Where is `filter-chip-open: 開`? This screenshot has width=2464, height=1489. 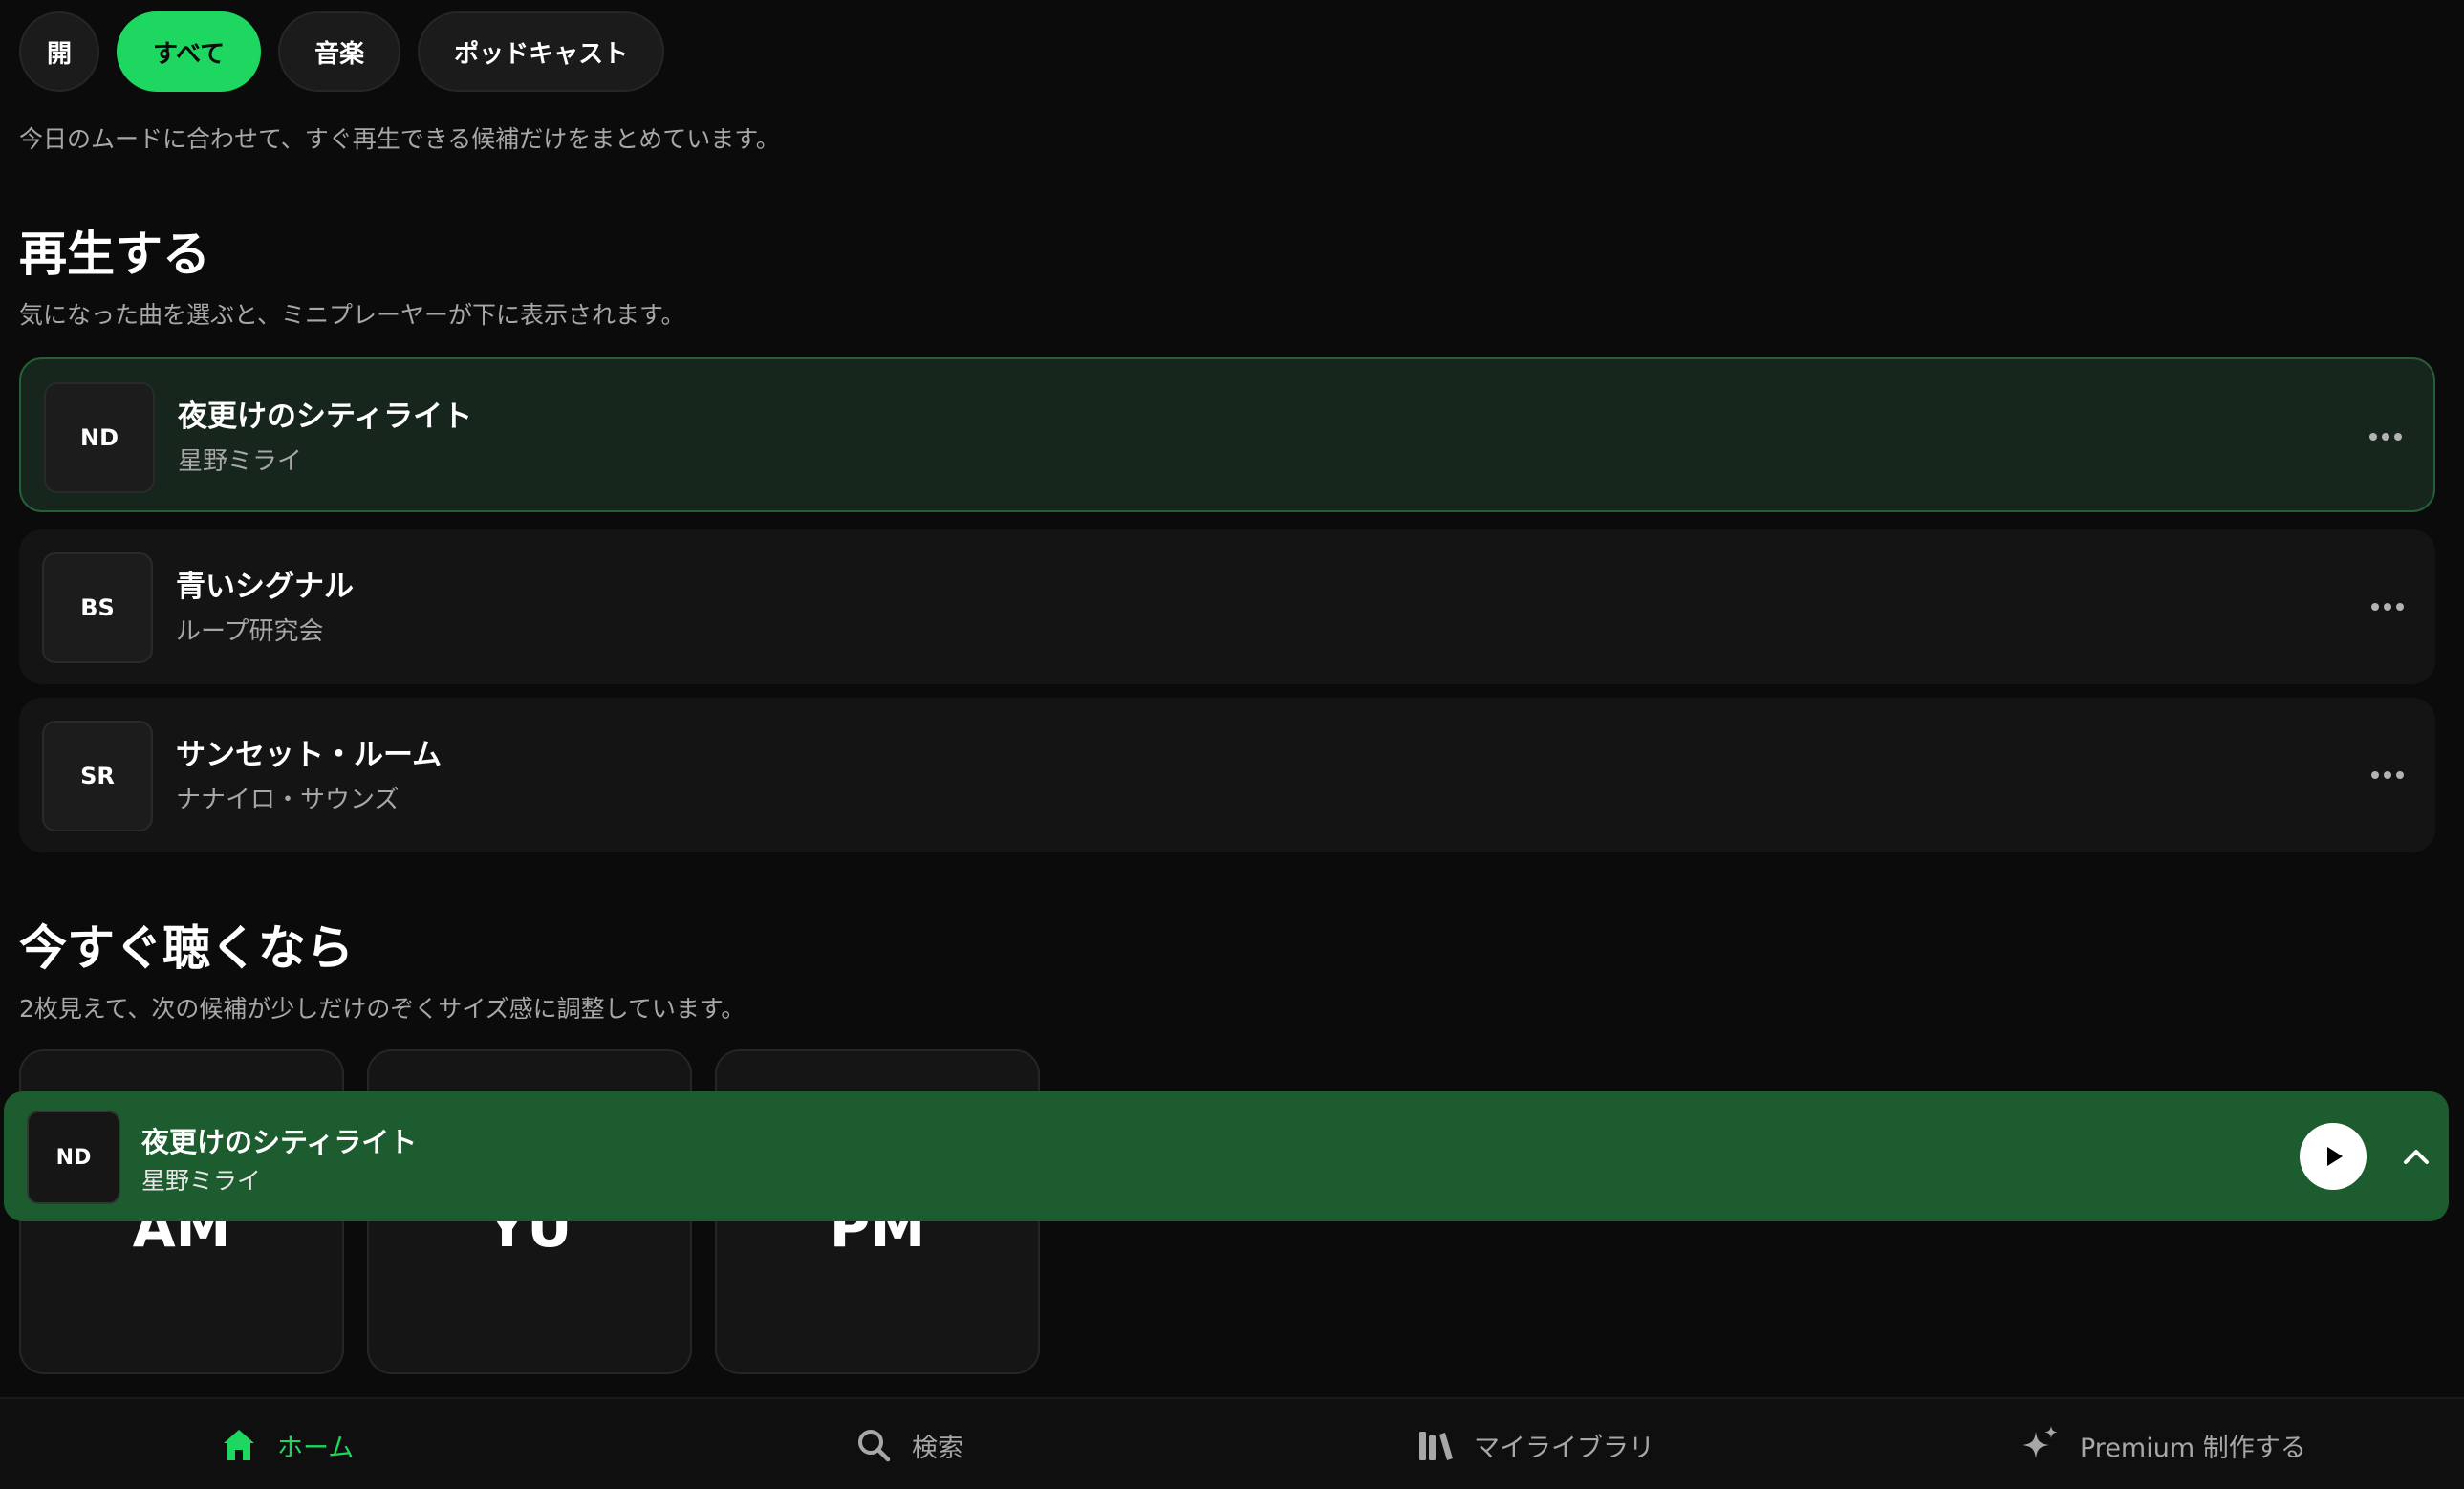
filter-chip-open: 開 is located at coordinates (59, 51).